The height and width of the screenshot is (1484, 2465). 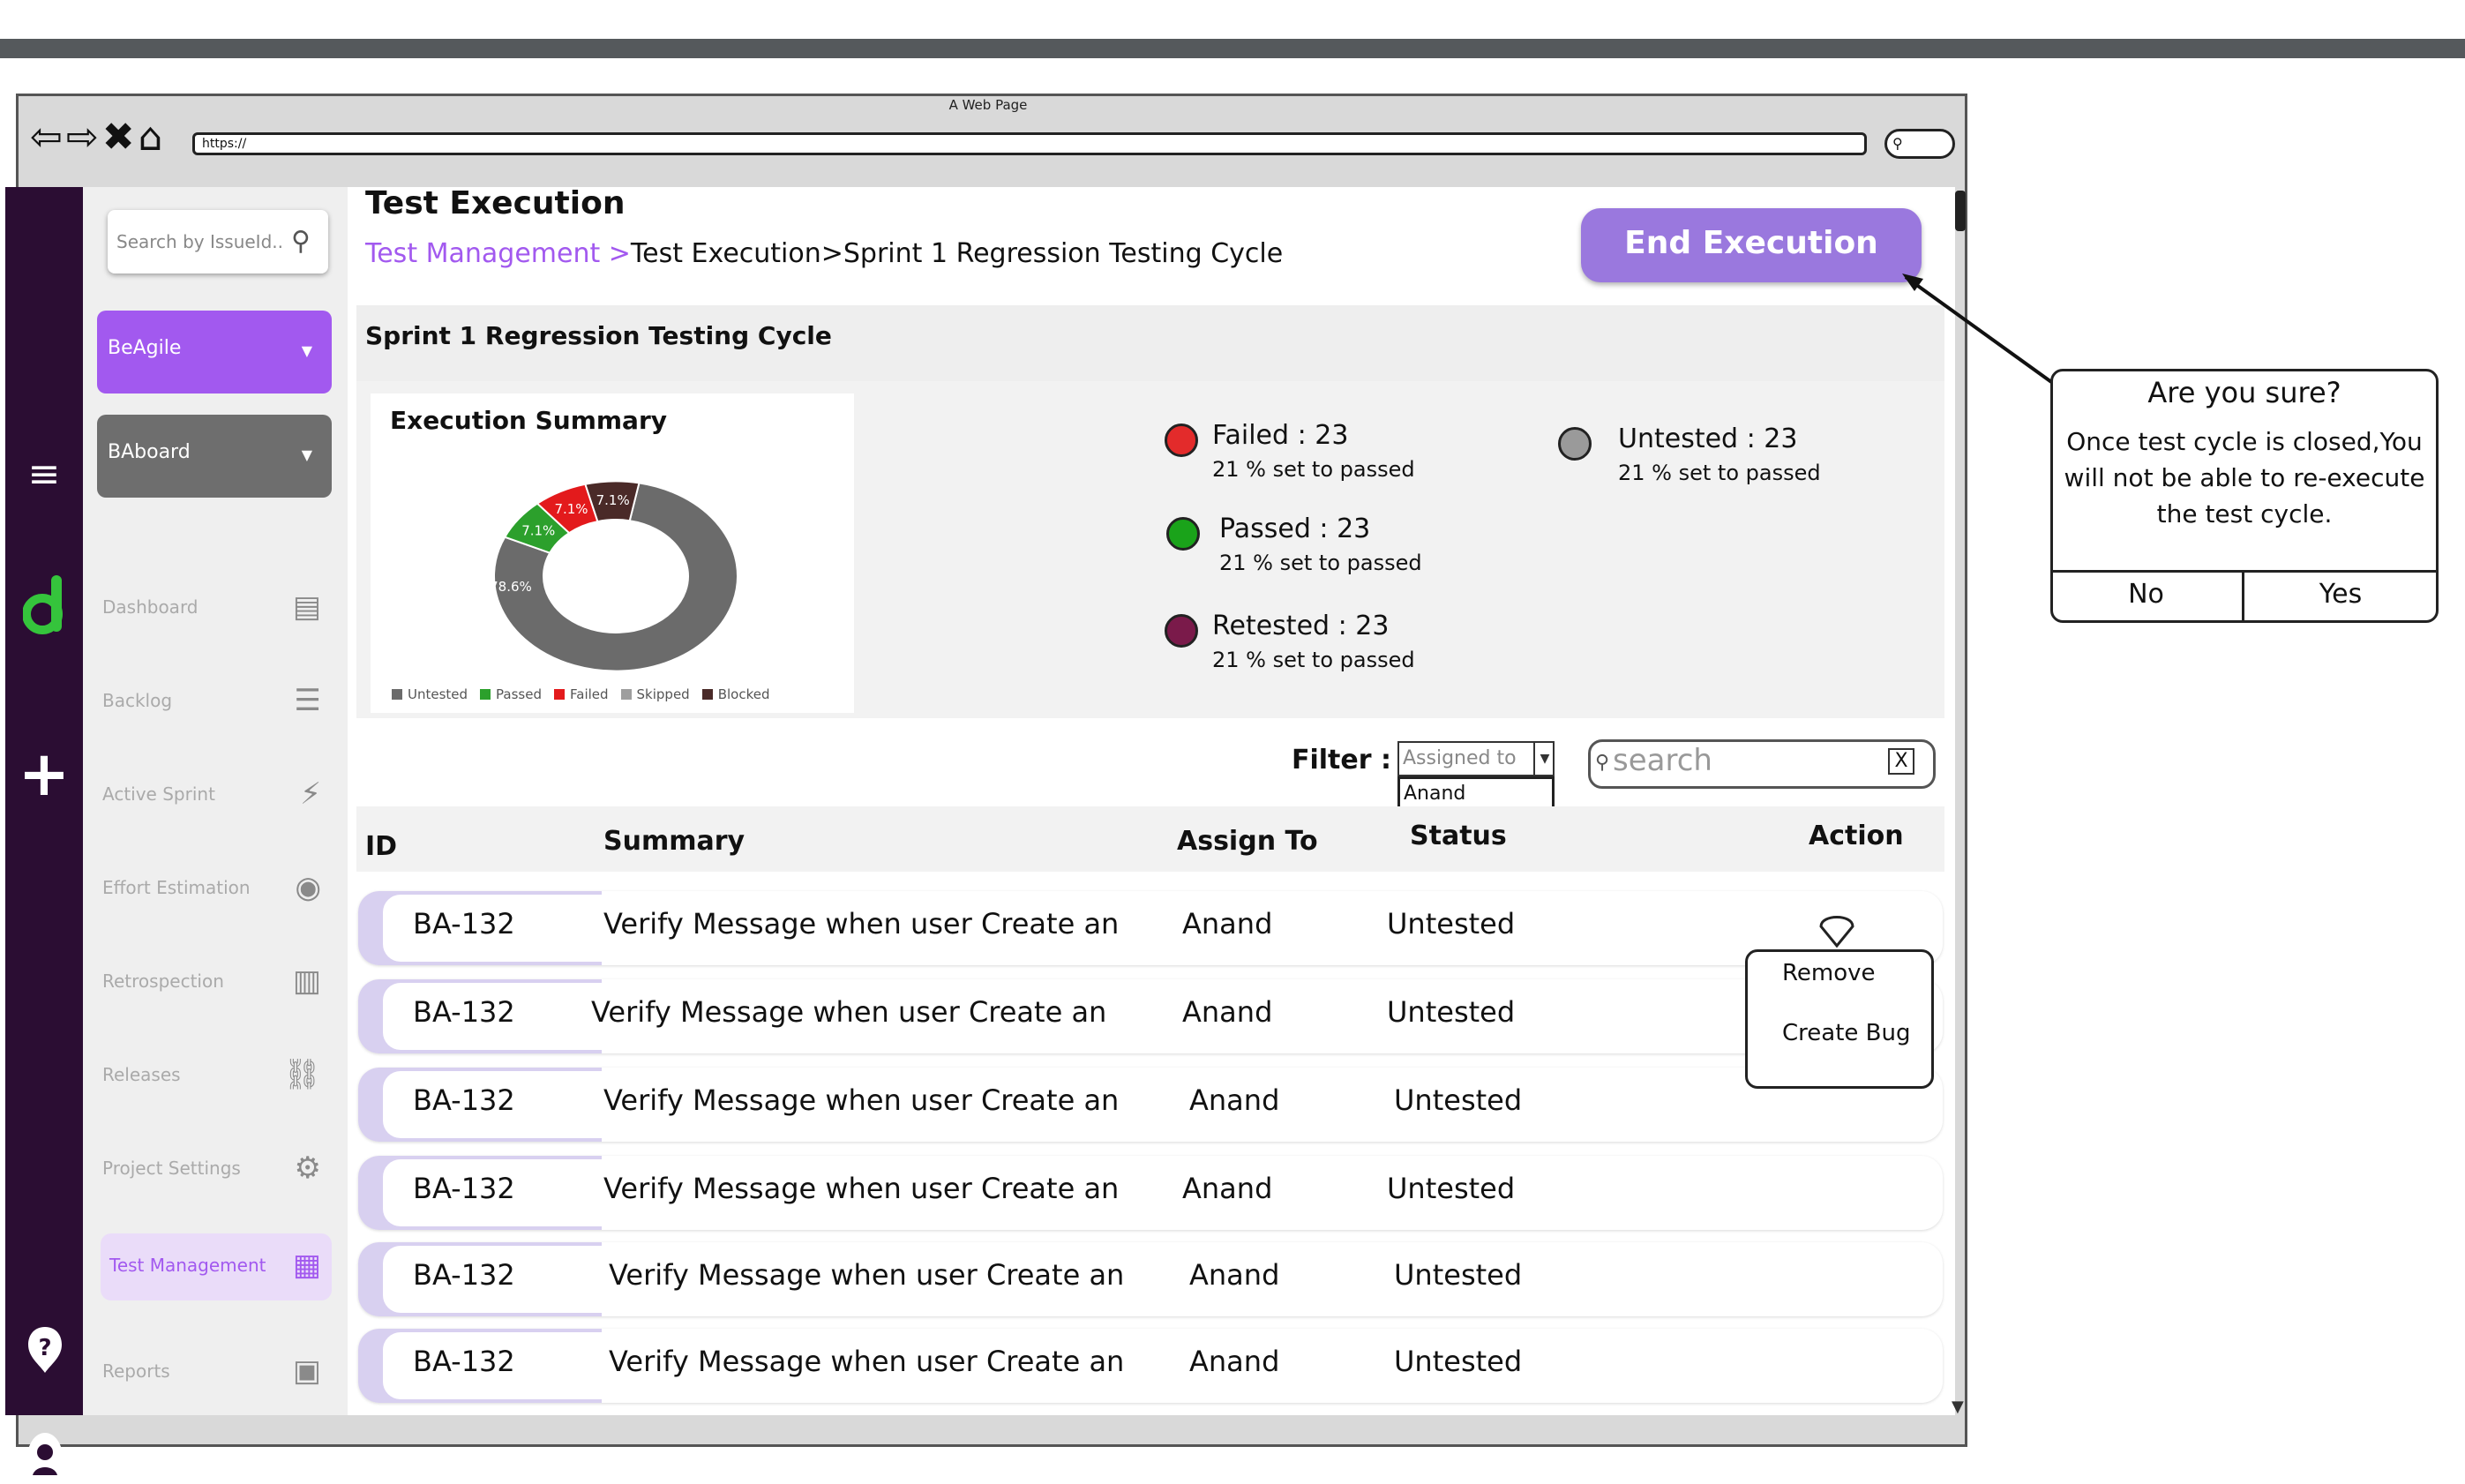 What do you see at coordinates (735, 694) in the screenshot?
I see `legend-item-blocked: Blocked` at bounding box center [735, 694].